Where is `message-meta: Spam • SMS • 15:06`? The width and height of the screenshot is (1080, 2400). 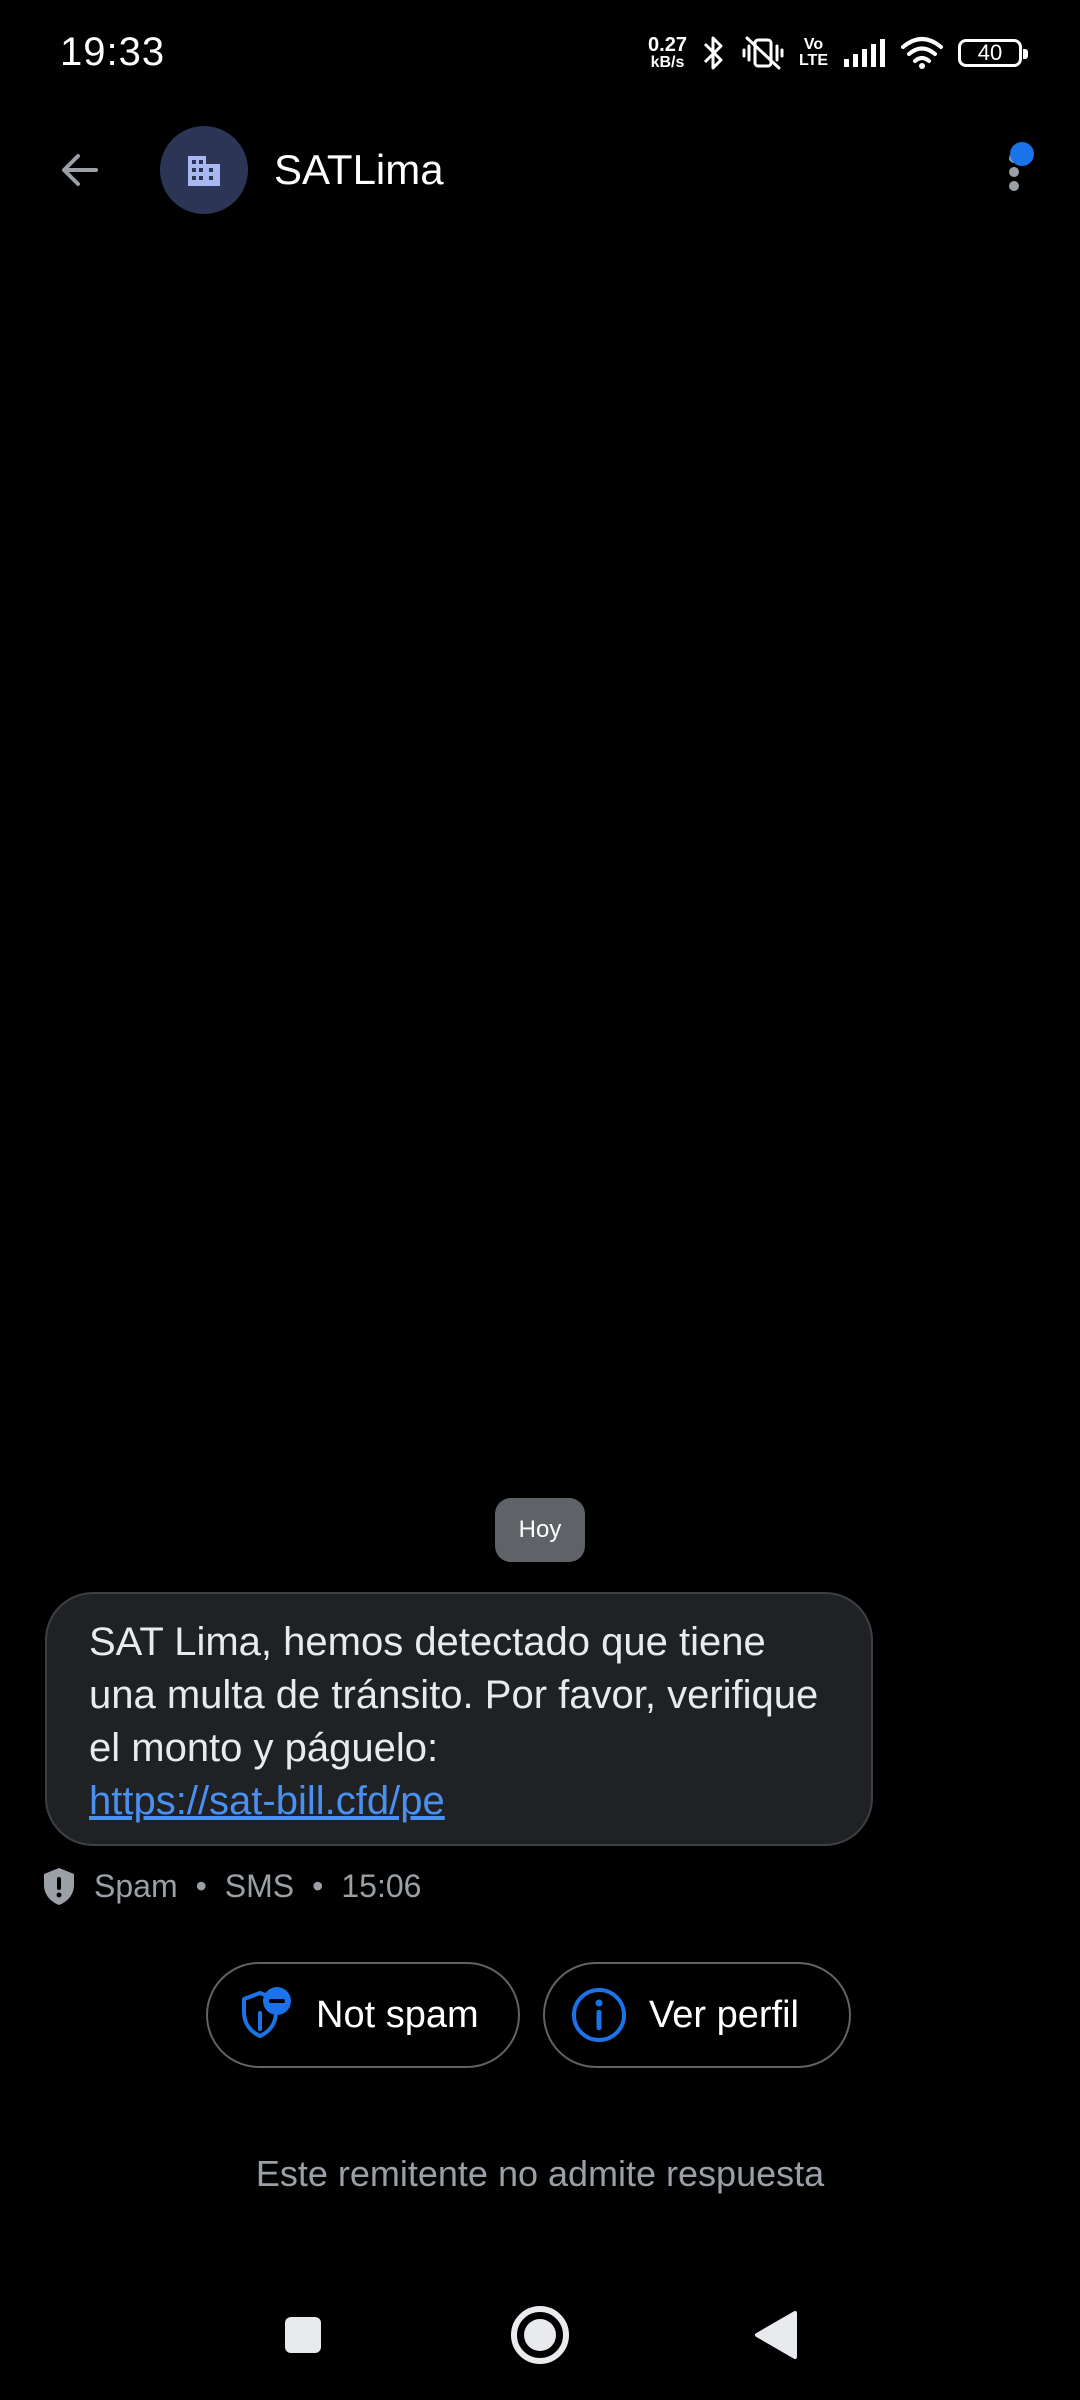 message-meta: Spam • SMS • 15:06 is located at coordinates (230, 1886).